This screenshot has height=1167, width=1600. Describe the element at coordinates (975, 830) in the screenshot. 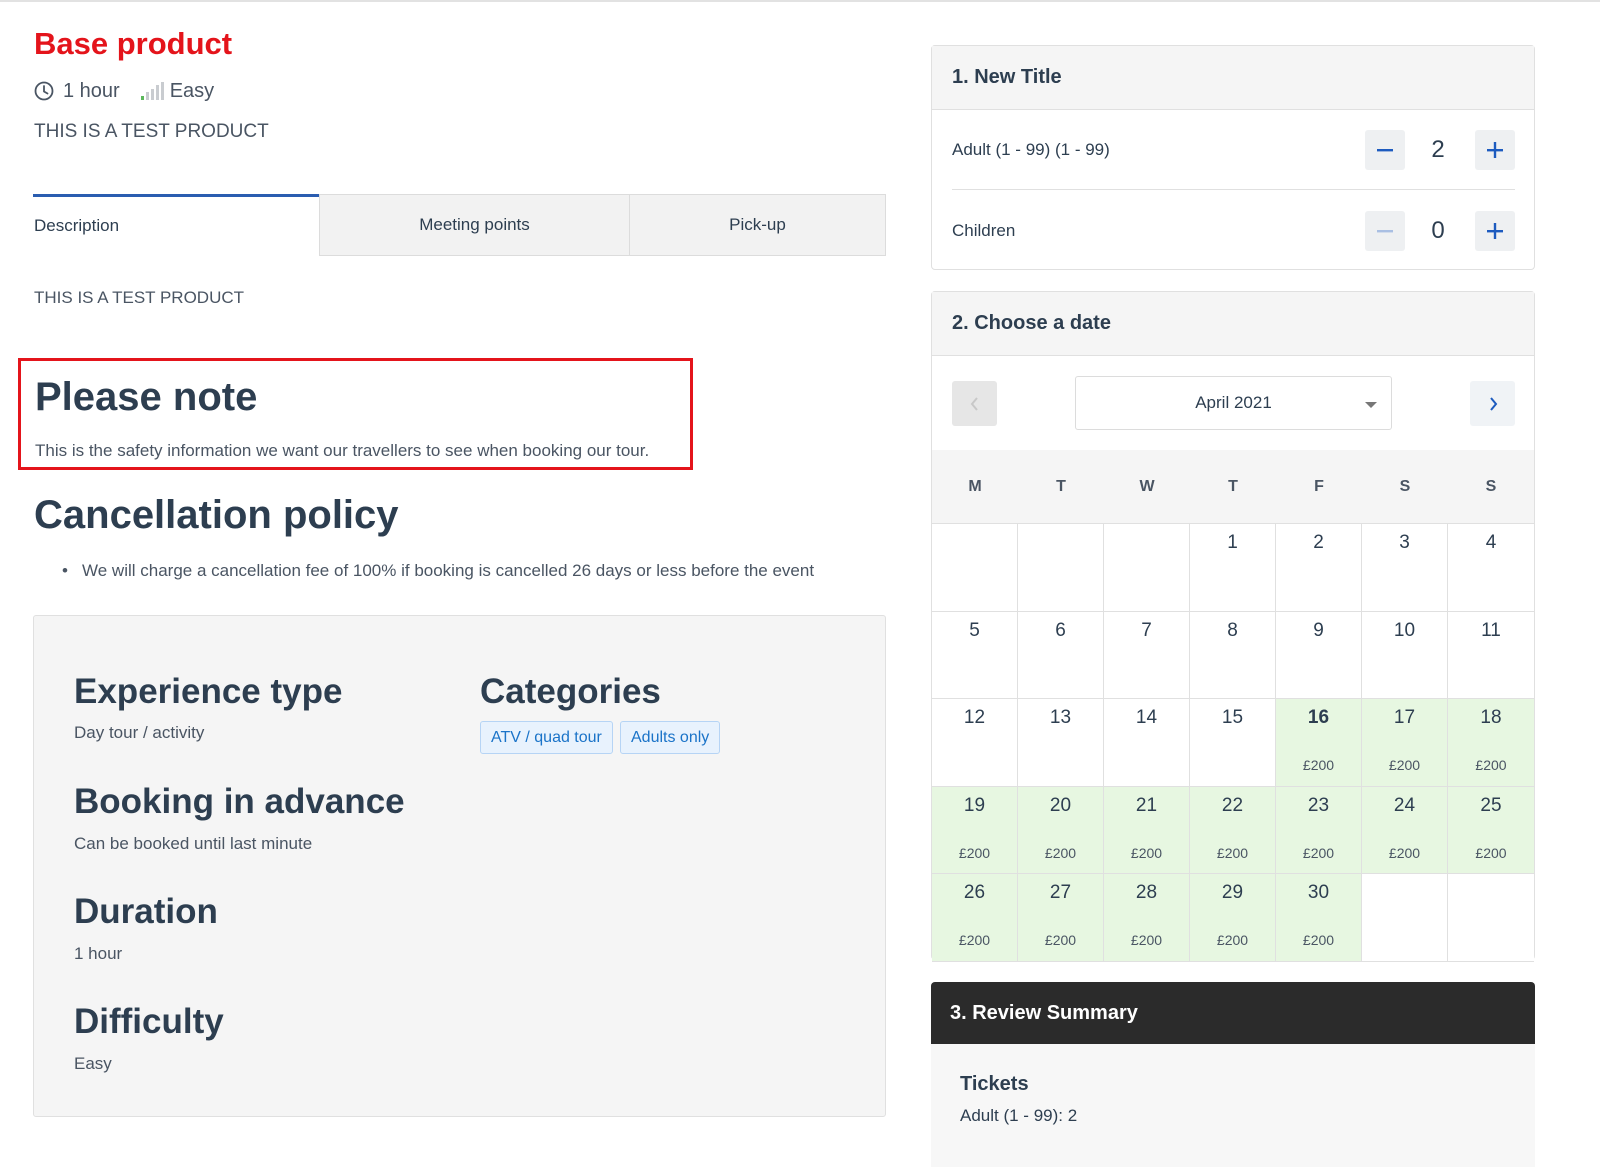

I see `calendar-day: 19 £200` at that location.